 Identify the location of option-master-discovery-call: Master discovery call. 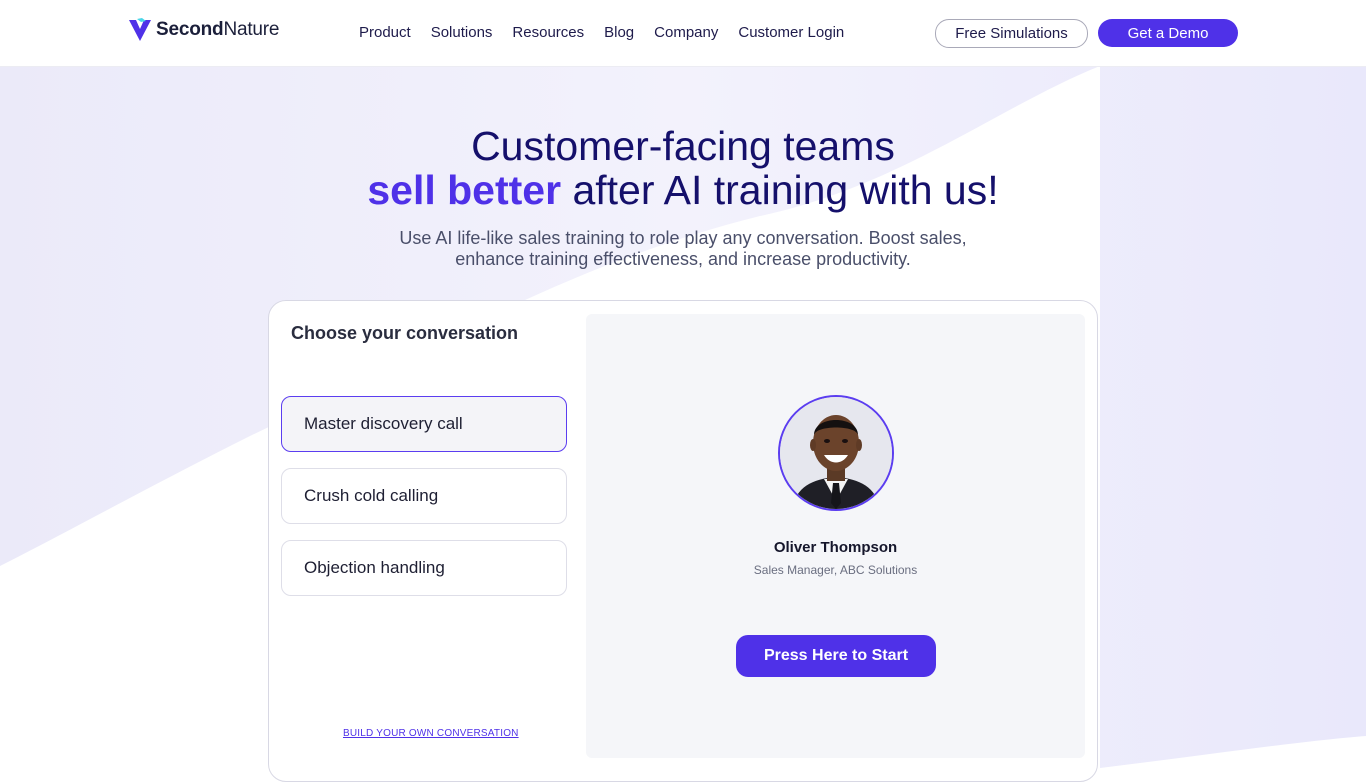
(424, 424).